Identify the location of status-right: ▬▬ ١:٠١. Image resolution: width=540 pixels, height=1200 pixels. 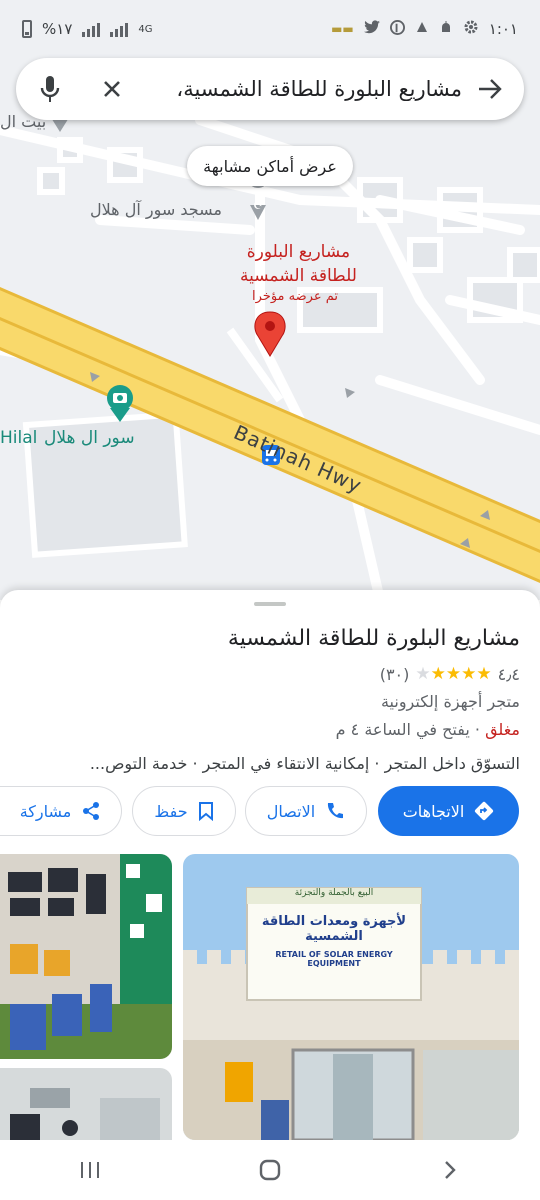
(424, 29).